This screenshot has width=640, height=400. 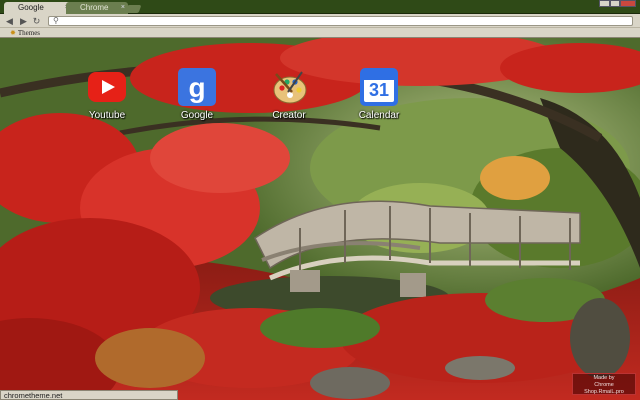 I want to click on app-label: Youtube, so click(x=107, y=115).